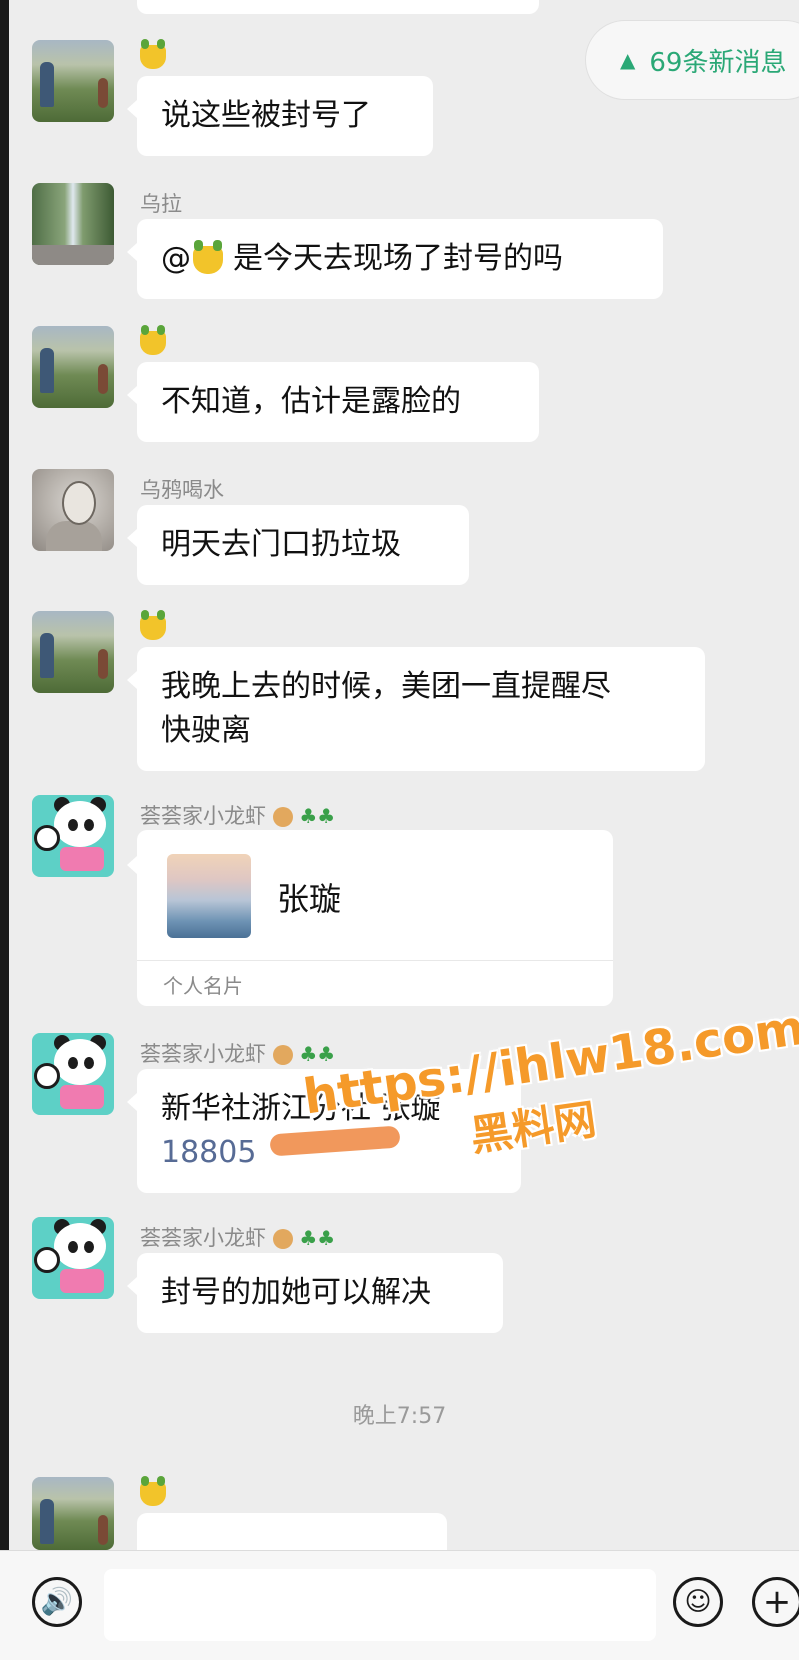 The image size is (799, 1660). What do you see at coordinates (315, 1293) in the screenshot?
I see `message-bubble: 封号的加她可以解决` at bounding box center [315, 1293].